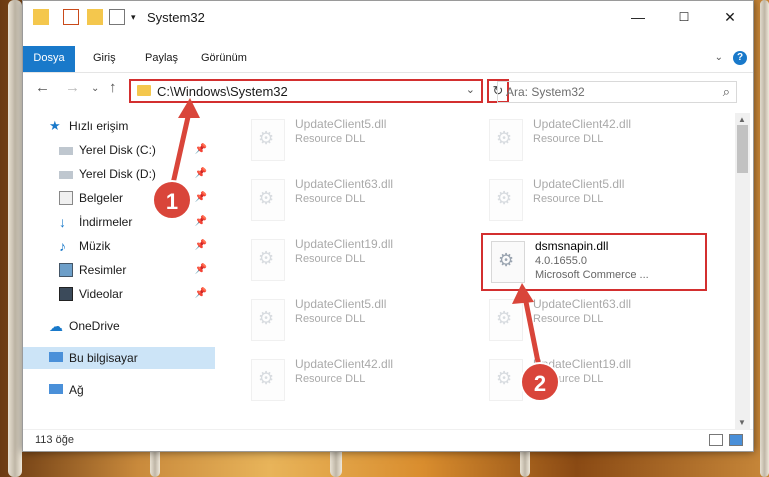  Describe the element at coordinates (740, 58) in the screenshot. I see `help-icon: ?` at that location.